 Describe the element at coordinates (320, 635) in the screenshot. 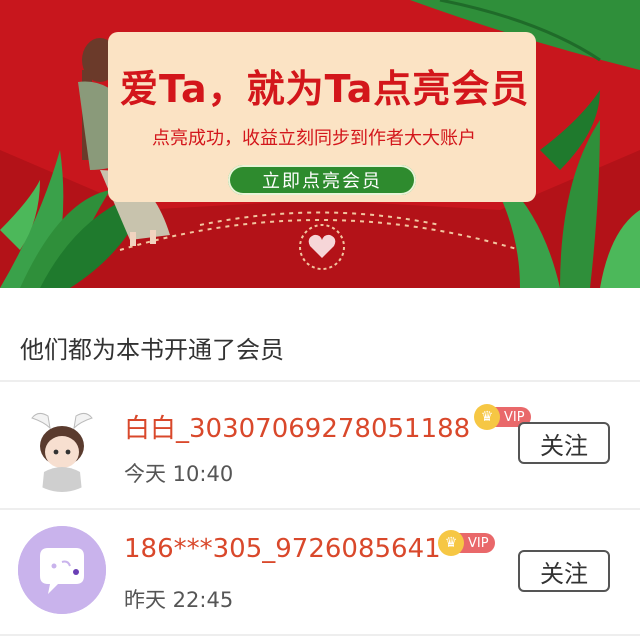

I see `divider` at that location.